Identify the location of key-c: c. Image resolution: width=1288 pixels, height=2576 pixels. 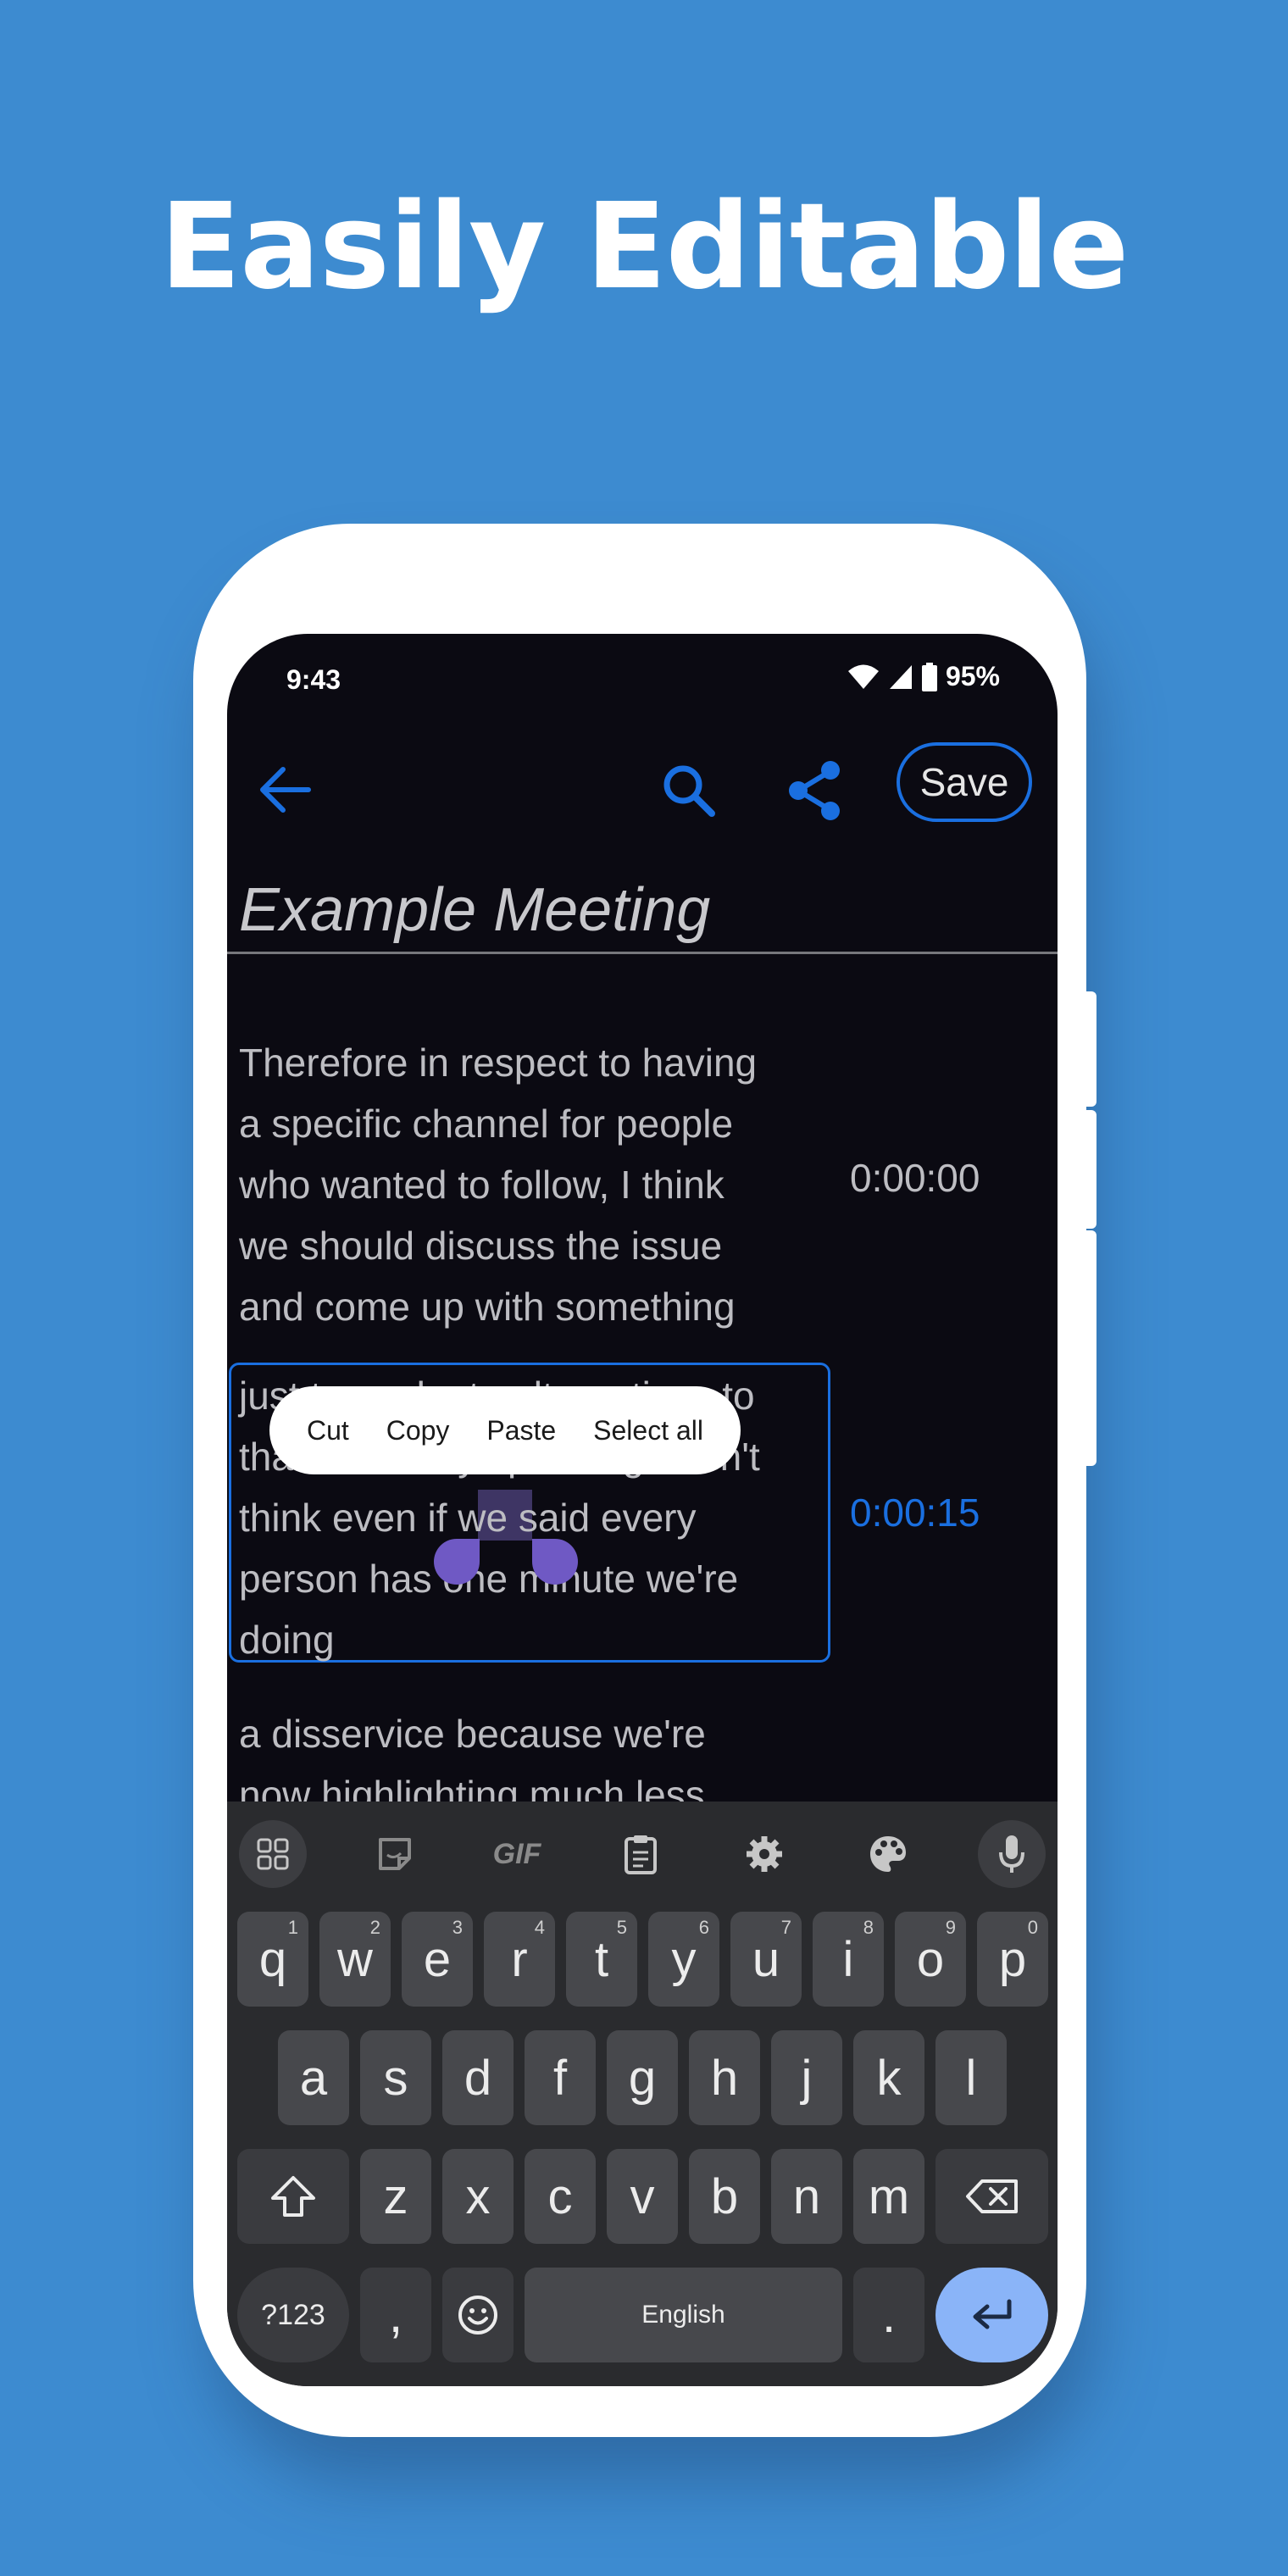
(560, 2196).